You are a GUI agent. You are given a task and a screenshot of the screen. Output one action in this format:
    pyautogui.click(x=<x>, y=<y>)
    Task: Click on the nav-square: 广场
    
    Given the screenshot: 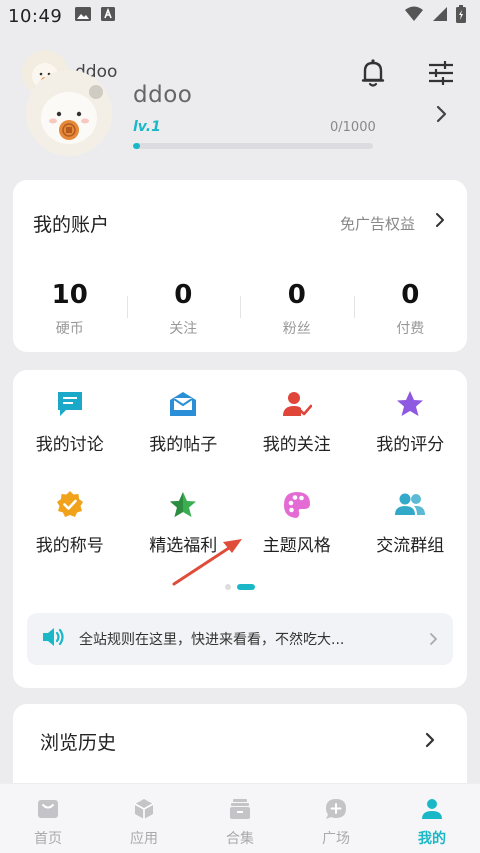 What is the action you would take?
    pyautogui.click(x=336, y=818)
    